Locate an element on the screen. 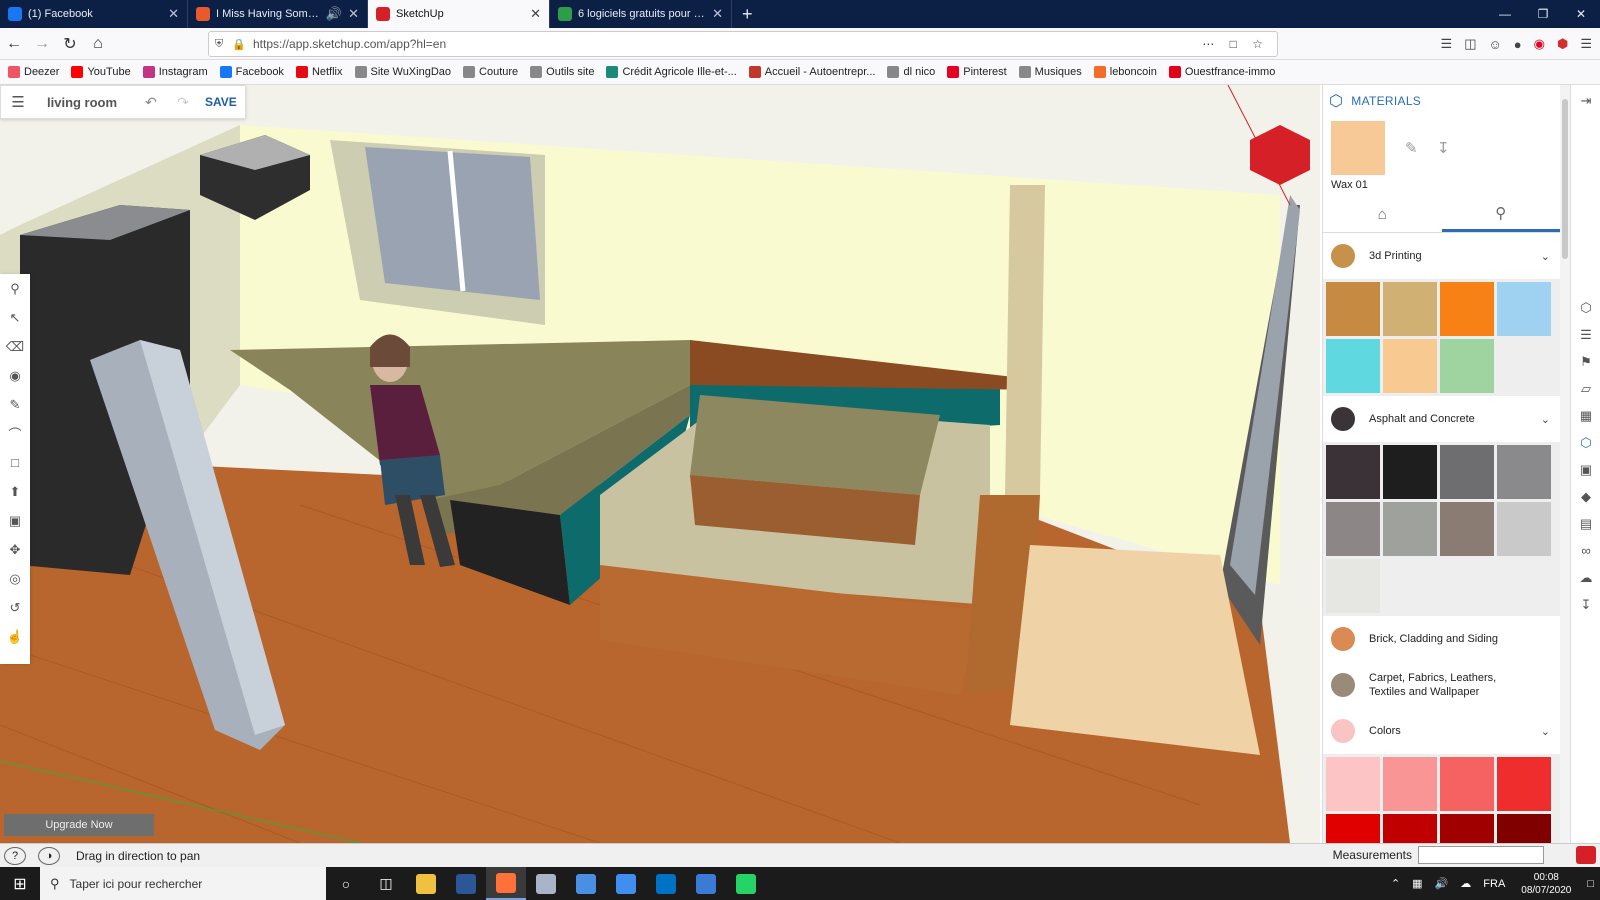  tags-icon: ◆ is located at coordinates (1585, 496).